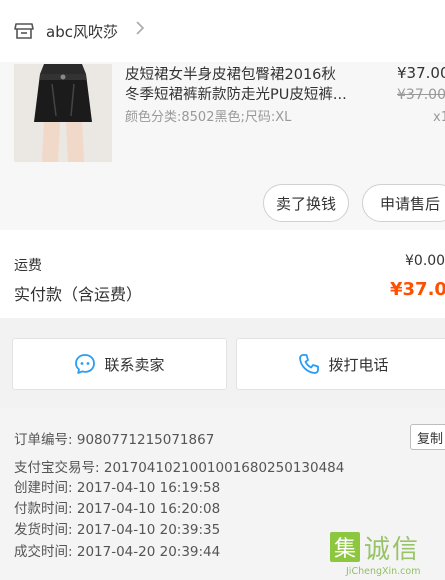 The image size is (445, 580). I want to click on paid-time-row: 付款时间: 2017-04-10 16:20:08, so click(117, 507).